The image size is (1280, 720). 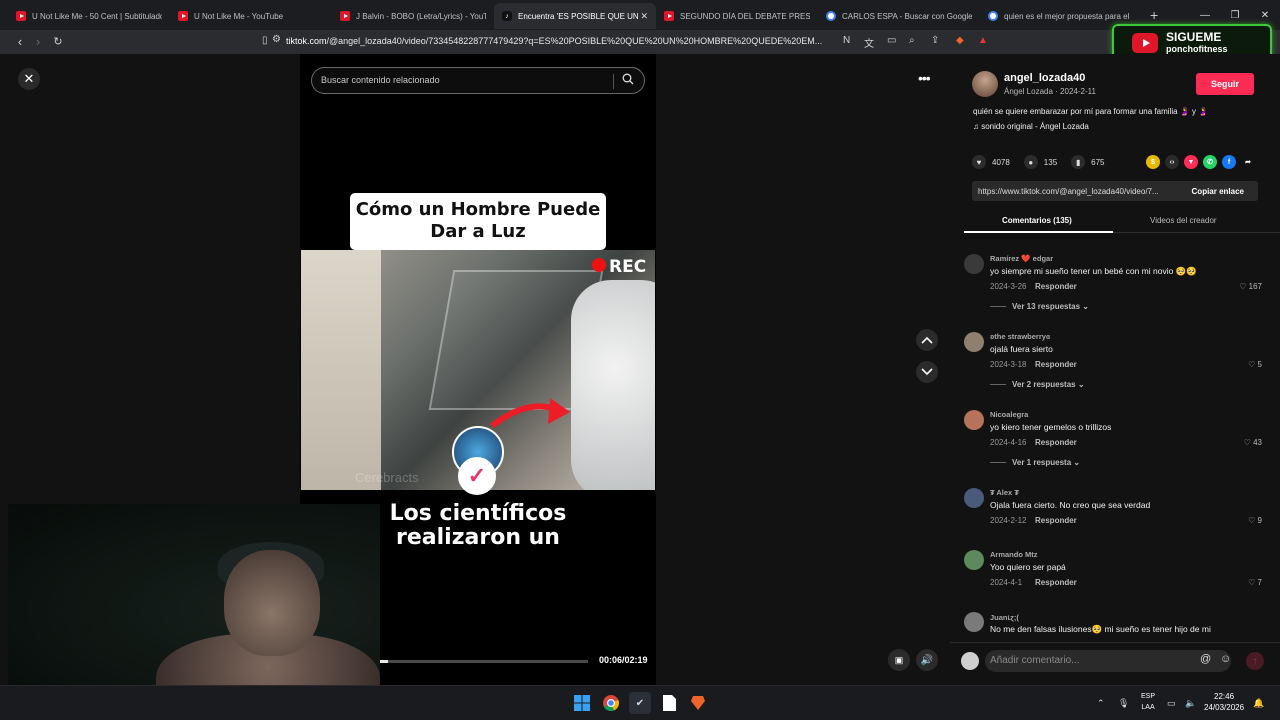 What do you see at coordinates (899, 660) in the screenshot?
I see `pip-button: ▣` at bounding box center [899, 660].